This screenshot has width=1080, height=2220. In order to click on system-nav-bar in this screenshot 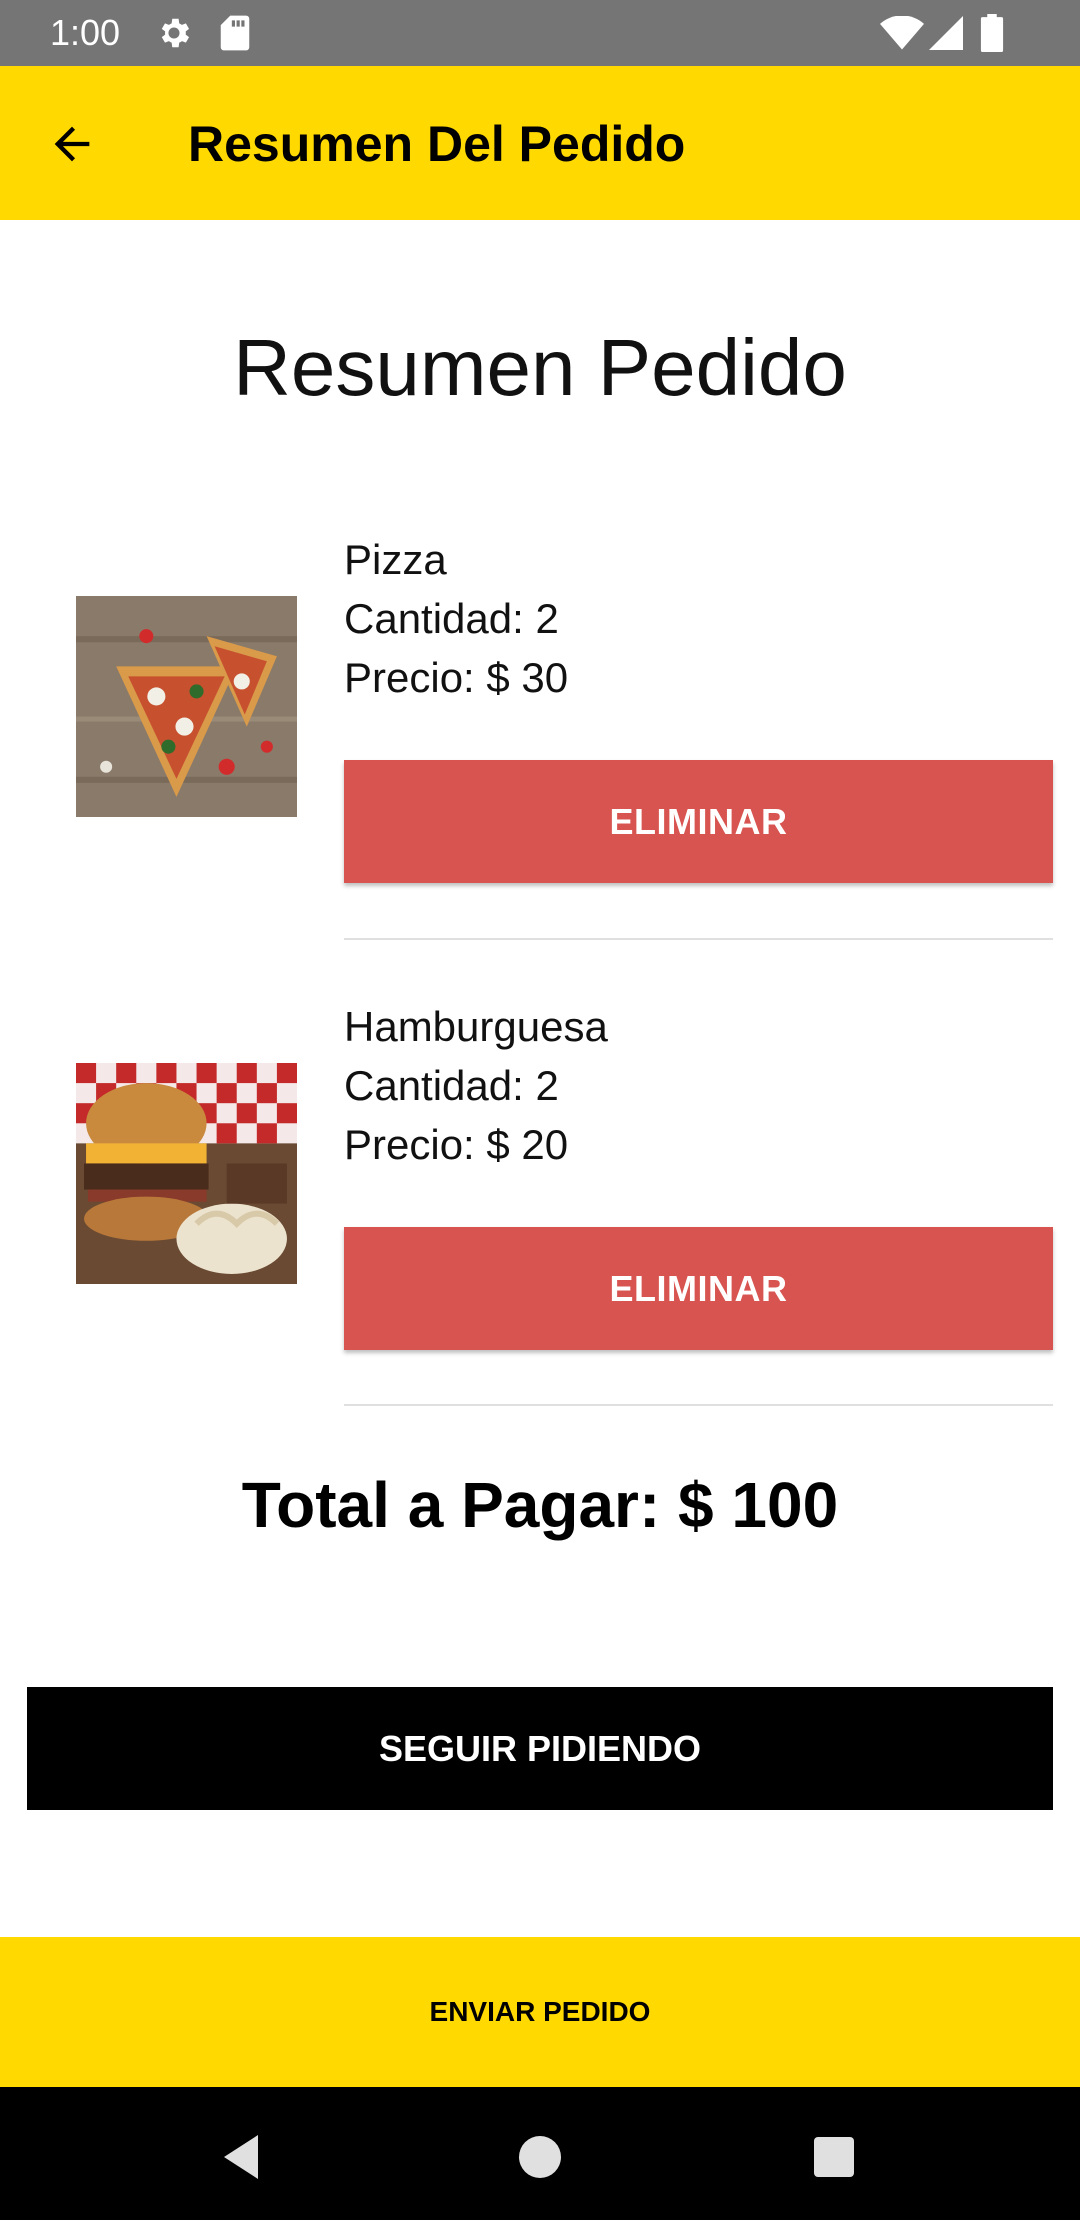, I will do `click(540, 2153)`.